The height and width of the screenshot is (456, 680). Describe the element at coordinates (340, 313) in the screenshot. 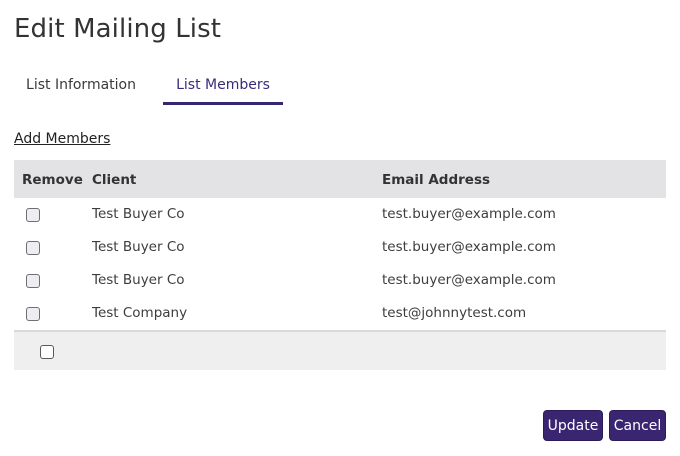

I see `table-row: Test Company test@johnnytest.com` at that location.